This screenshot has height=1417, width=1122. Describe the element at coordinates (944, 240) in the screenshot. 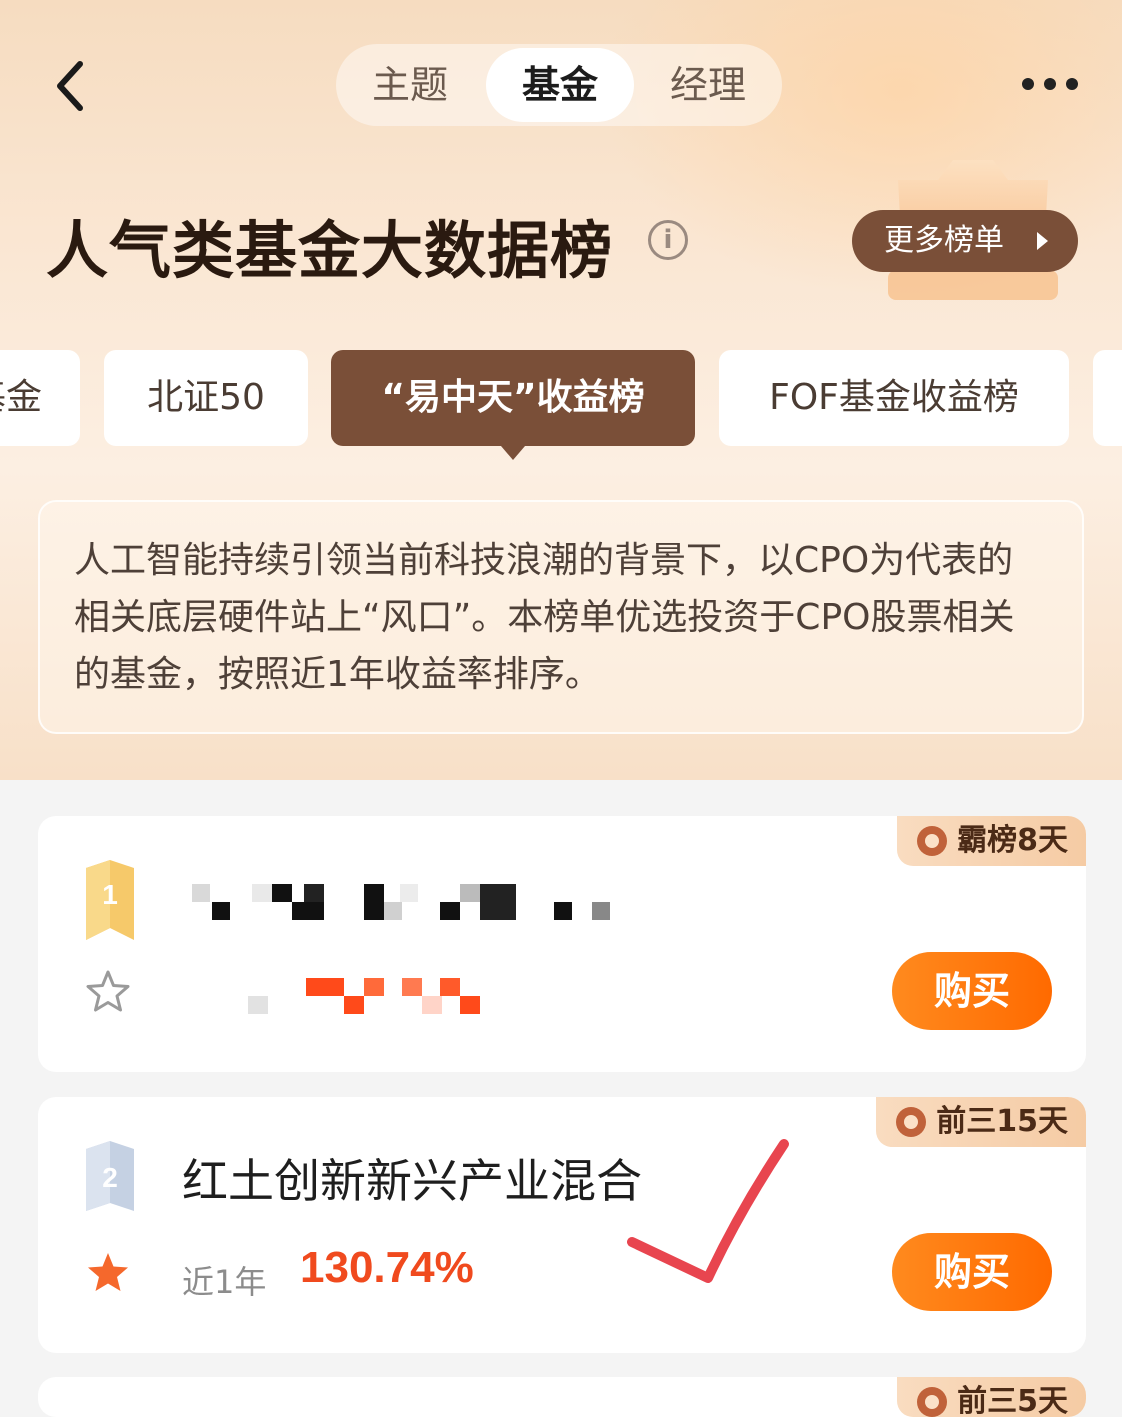

I see `more-lists-label: 更多榜单` at that location.